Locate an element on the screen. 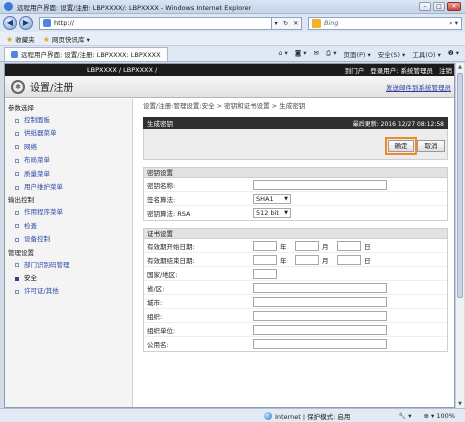  org-row: 组织: is located at coordinates (295, 316).